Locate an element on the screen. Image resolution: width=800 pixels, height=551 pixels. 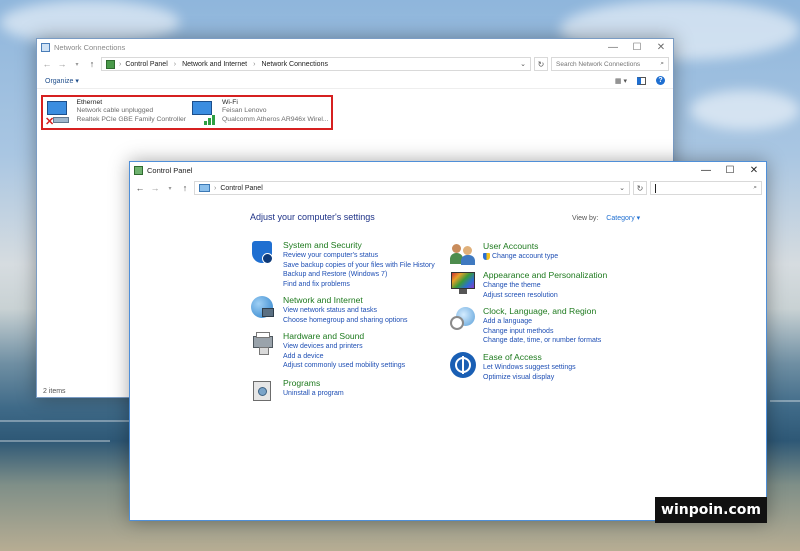
link-homegroup: Choose homegroup and sharing options is located at coordinates (345, 321).